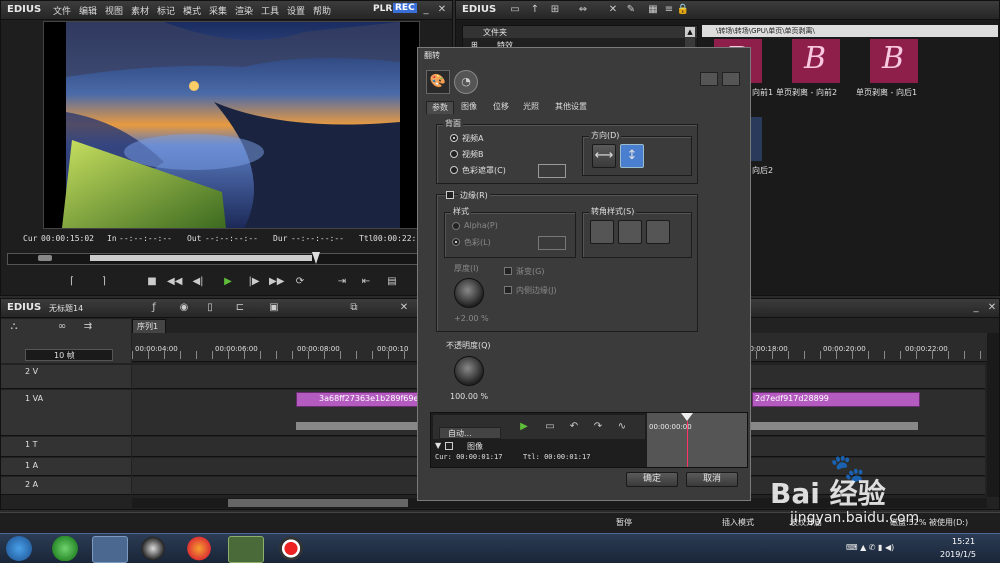 The image size is (1000, 563). Describe the element at coordinates (104, 282) in the screenshot. I see `mark-out-icon: ⌉` at that location.